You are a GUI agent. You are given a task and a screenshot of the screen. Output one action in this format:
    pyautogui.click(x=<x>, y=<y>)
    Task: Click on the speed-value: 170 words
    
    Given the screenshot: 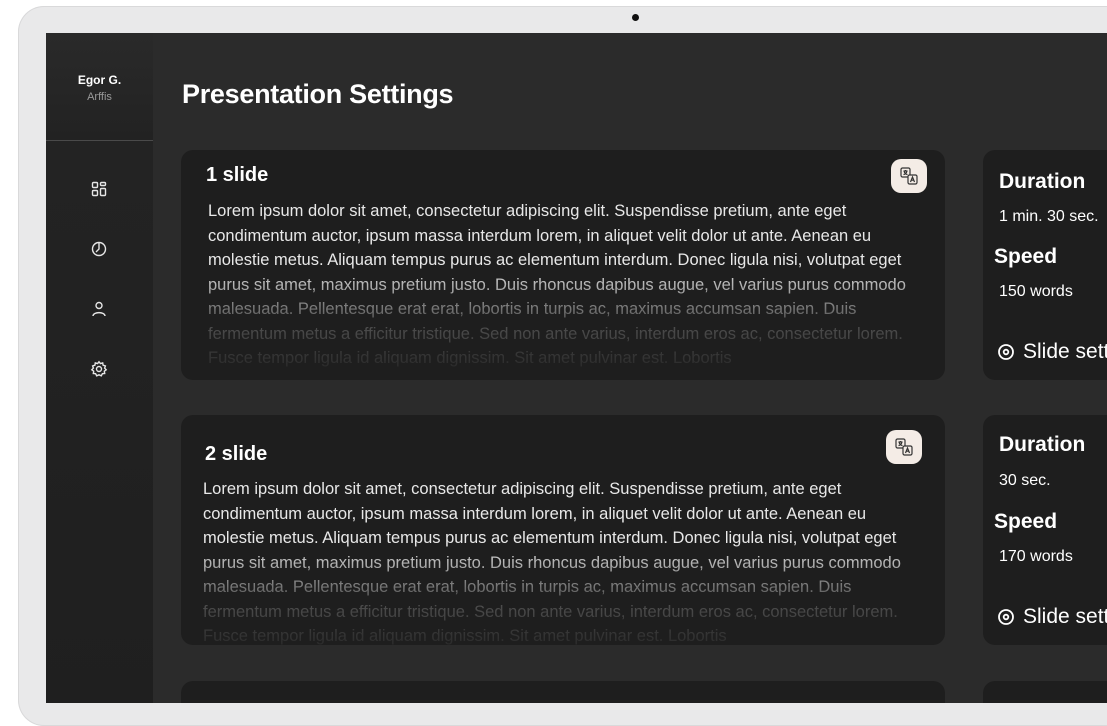 What is the action you would take?
    pyautogui.click(x=1036, y=556)
    